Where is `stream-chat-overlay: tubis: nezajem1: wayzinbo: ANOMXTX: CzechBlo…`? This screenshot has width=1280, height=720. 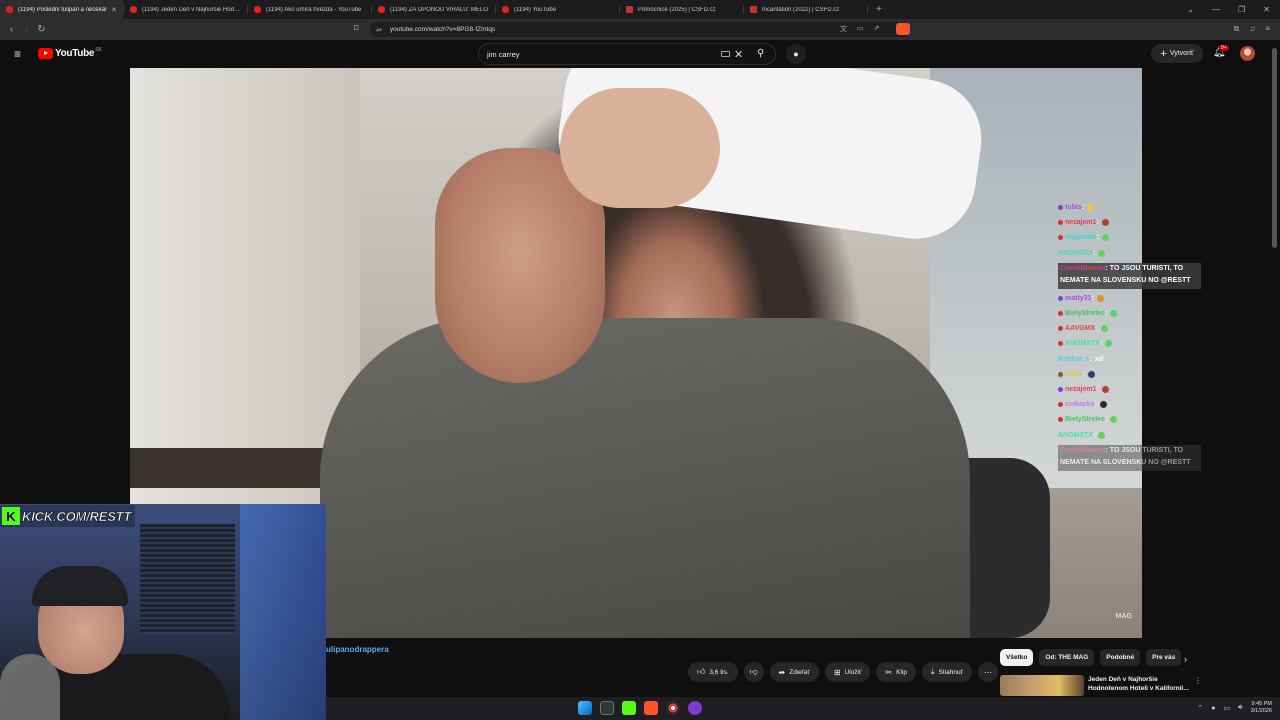
stream-chat-overlay: tubis: nezajem1: wayzinbo: ANOMXTX: CzechBlo… is located at coordinates (1130, 336).